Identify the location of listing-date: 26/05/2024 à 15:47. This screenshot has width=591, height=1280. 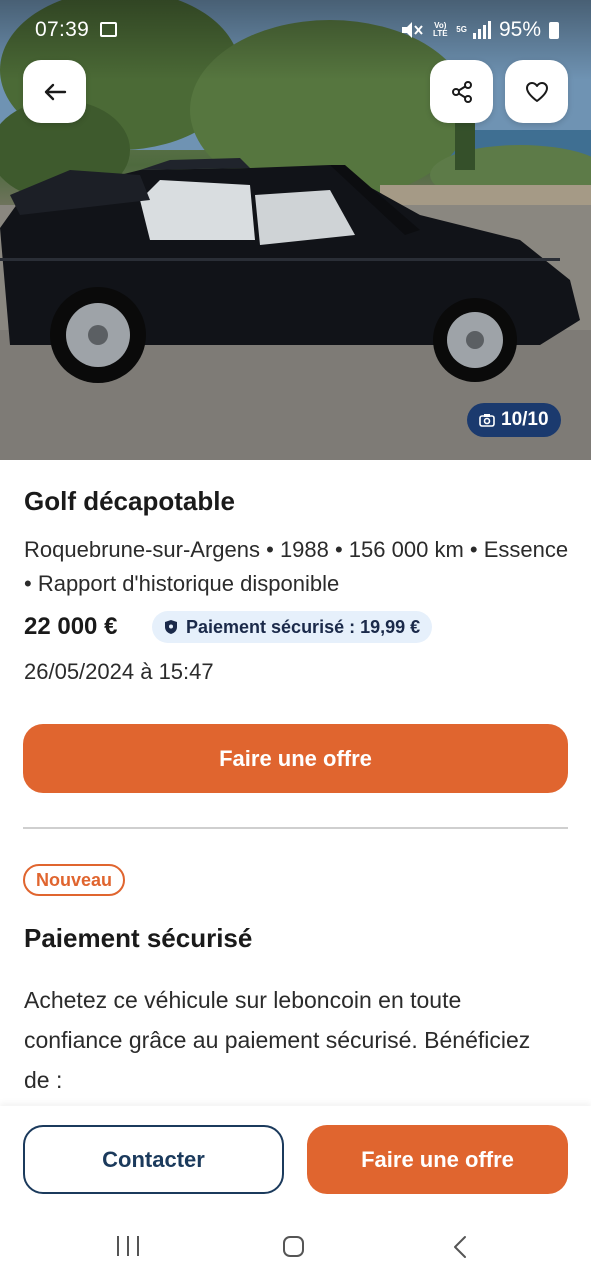
(119, 671).